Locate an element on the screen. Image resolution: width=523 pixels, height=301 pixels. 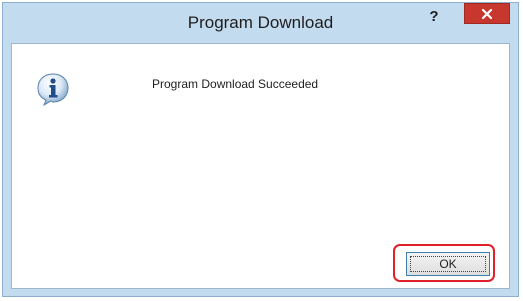
help-button: ? is located at coordinates (434, 17).